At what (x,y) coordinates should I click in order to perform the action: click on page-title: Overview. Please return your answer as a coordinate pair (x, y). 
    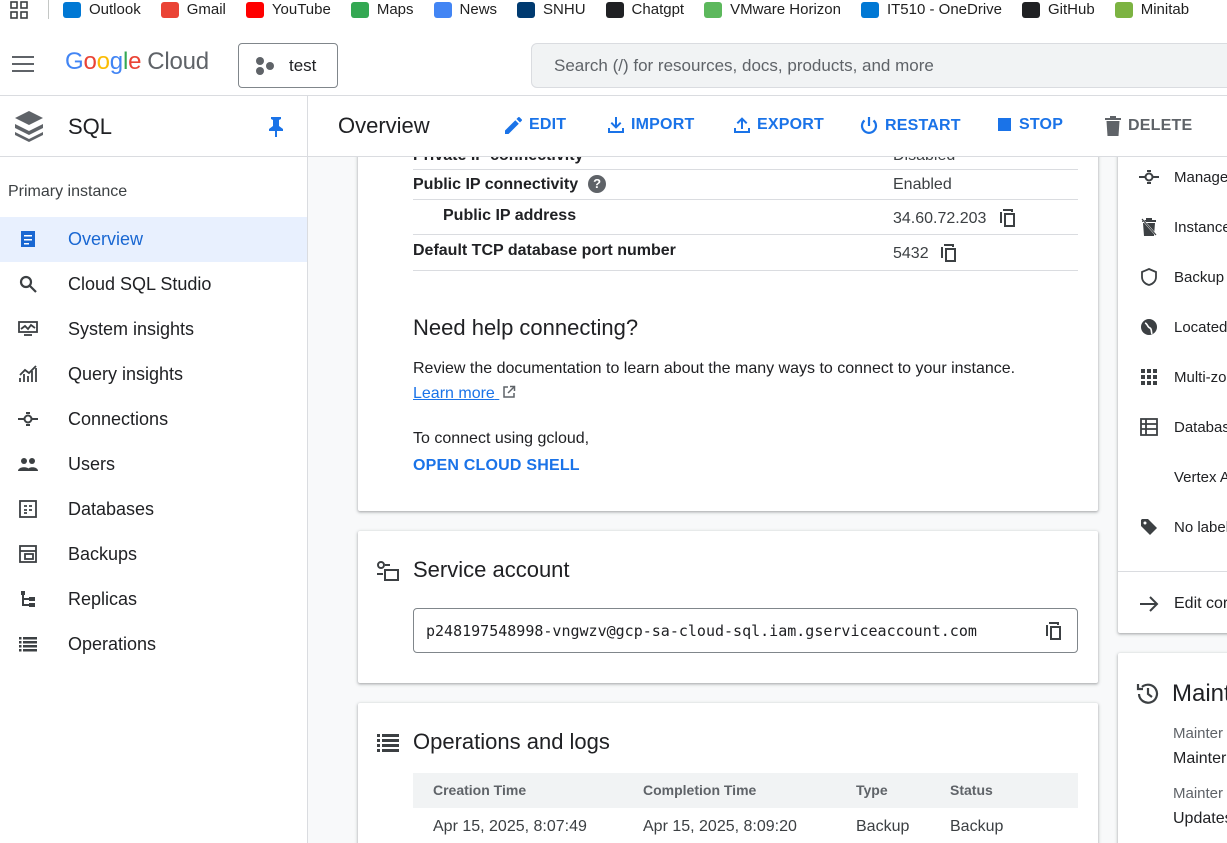
    Looking at the image, I should click on (384, 125).